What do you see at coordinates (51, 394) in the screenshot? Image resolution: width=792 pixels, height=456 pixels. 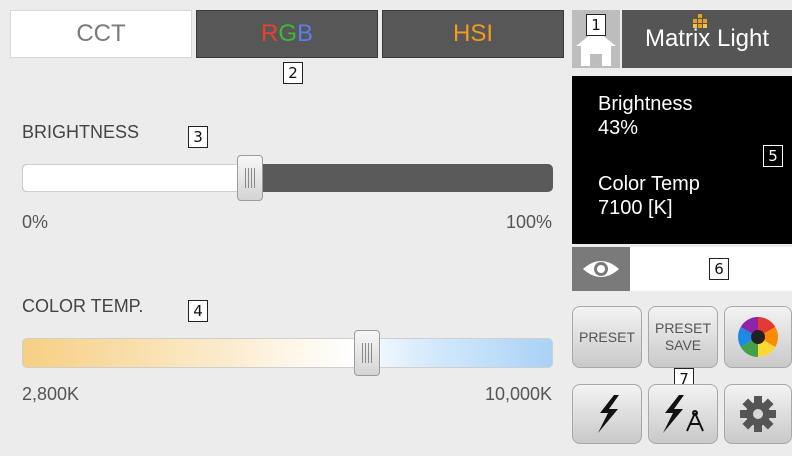 I see `color-temp-min-label: 2,800K` at bounding box center [51, 394].